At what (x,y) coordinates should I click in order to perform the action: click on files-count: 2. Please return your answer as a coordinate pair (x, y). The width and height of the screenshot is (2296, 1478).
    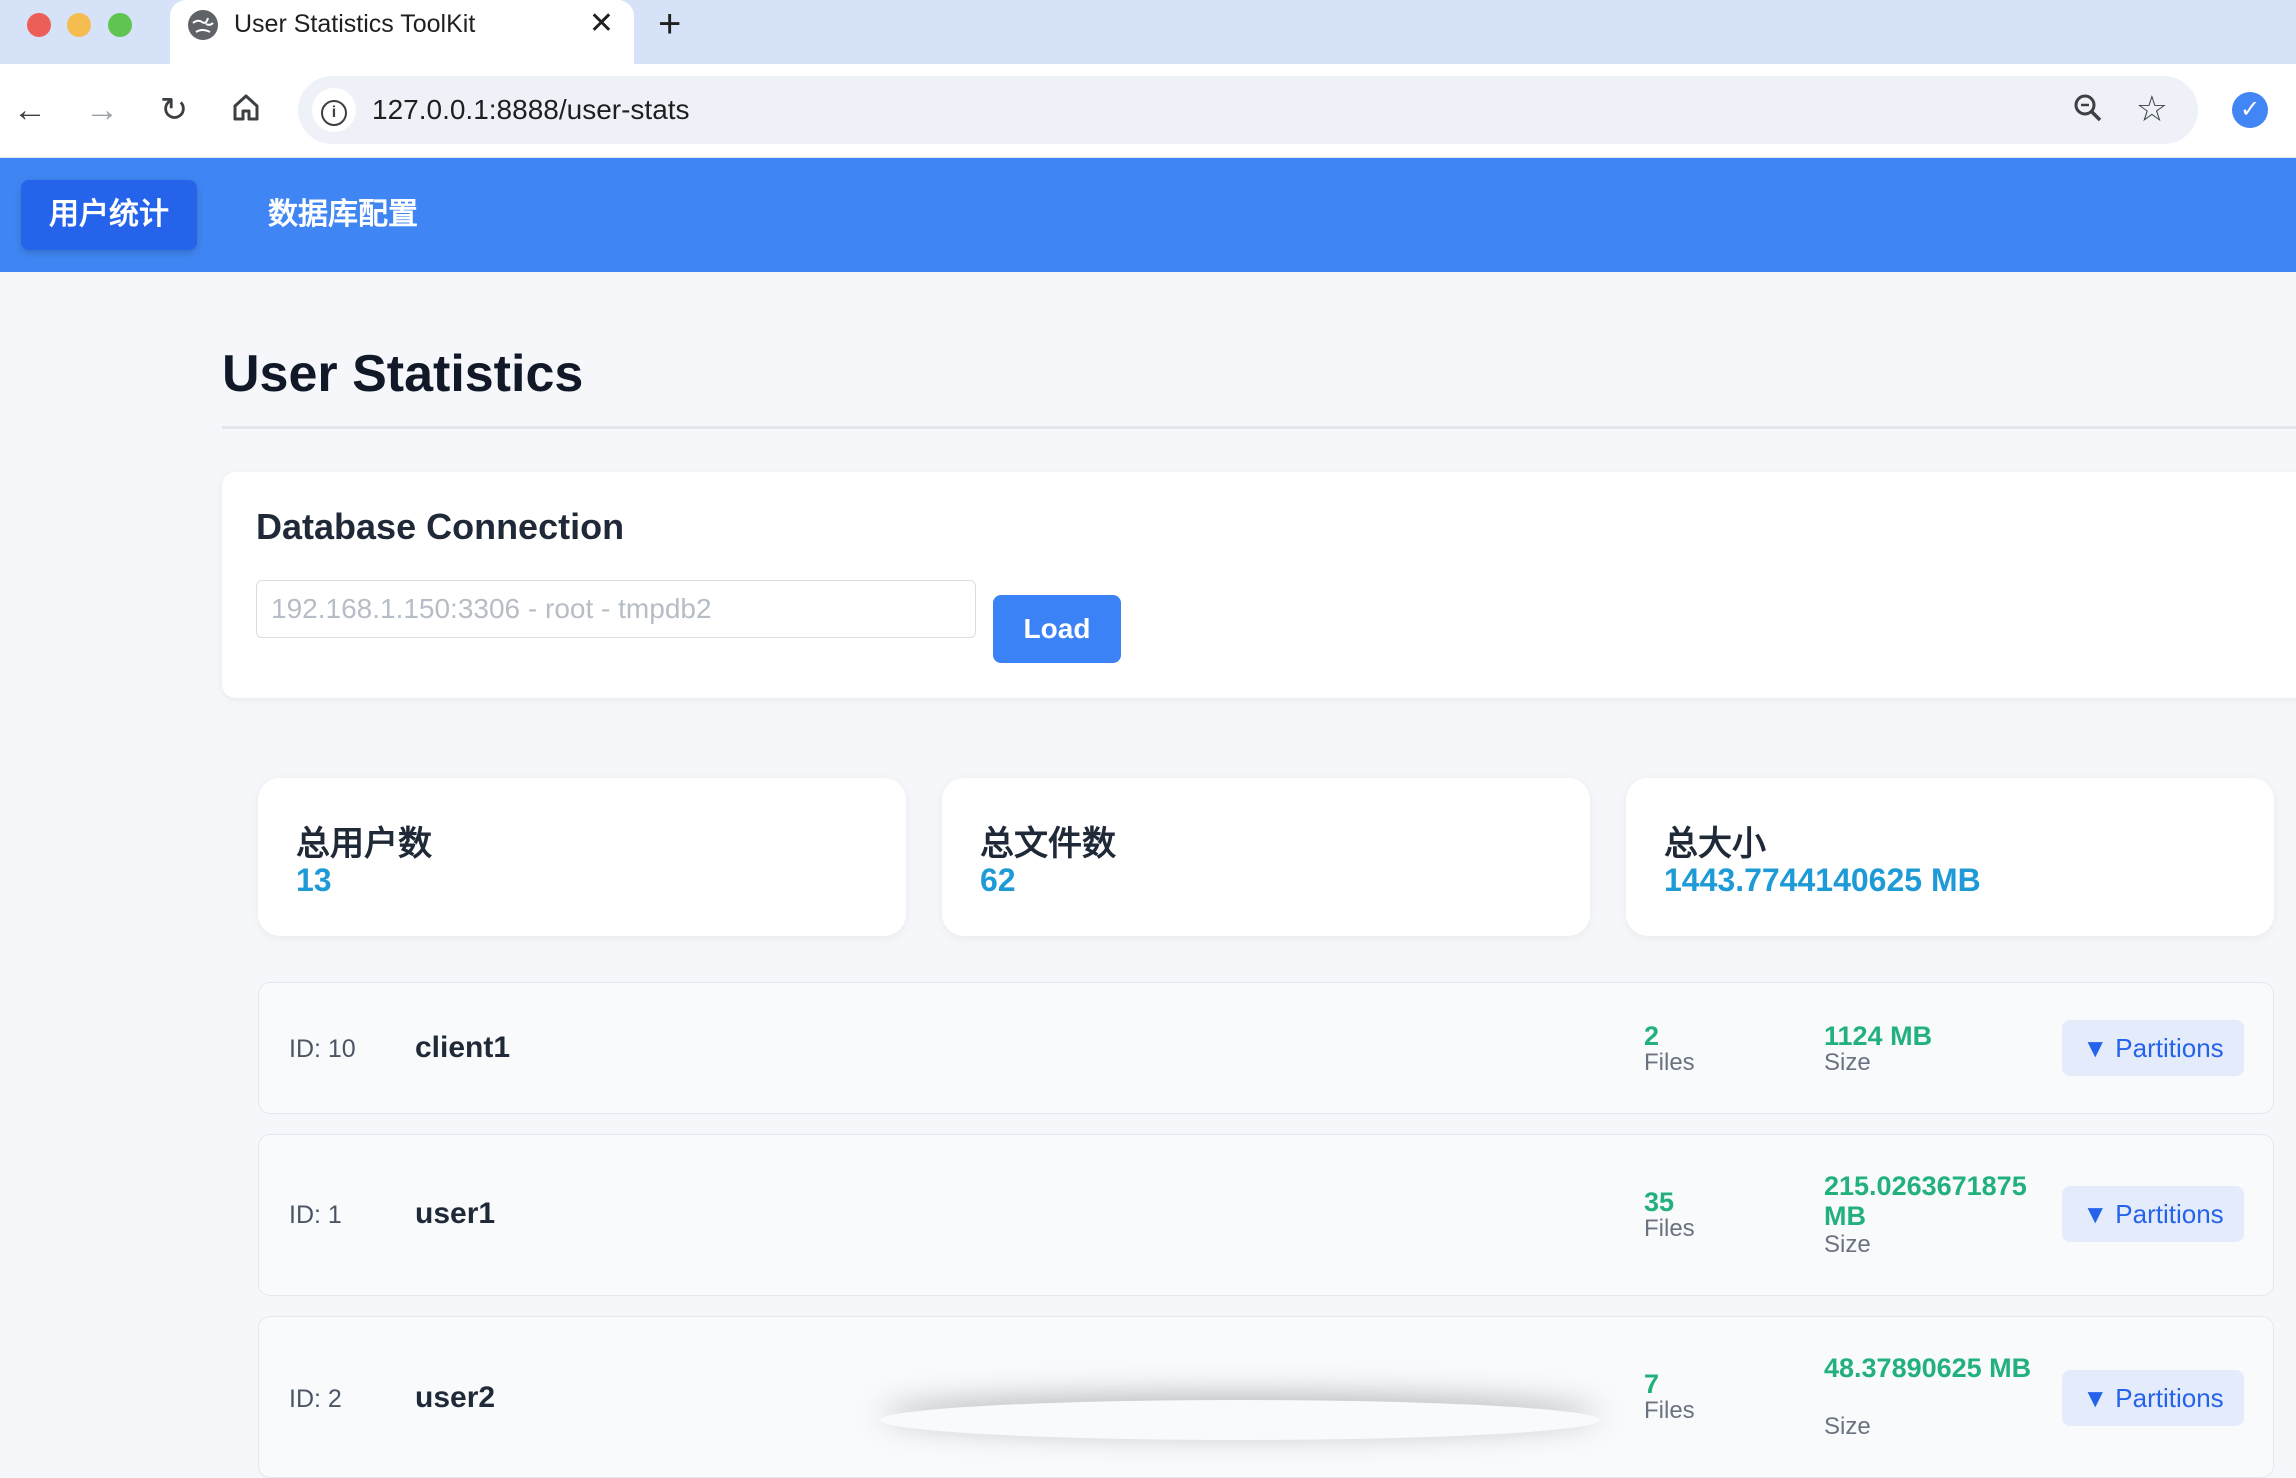
    Looking at the image, I should click on (1652, 1036).